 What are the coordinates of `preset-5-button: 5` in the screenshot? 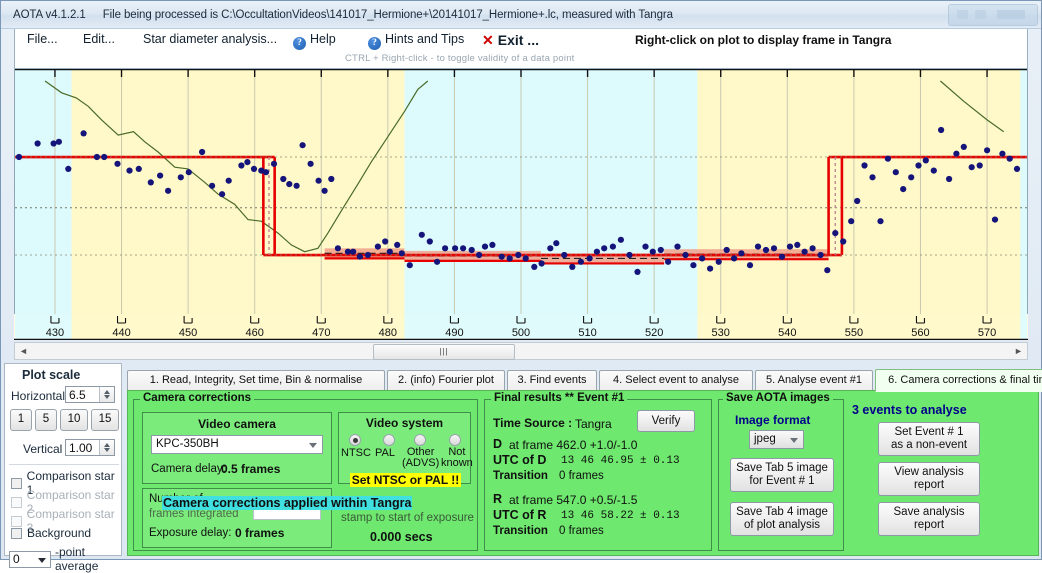 It's located at (46, 420).